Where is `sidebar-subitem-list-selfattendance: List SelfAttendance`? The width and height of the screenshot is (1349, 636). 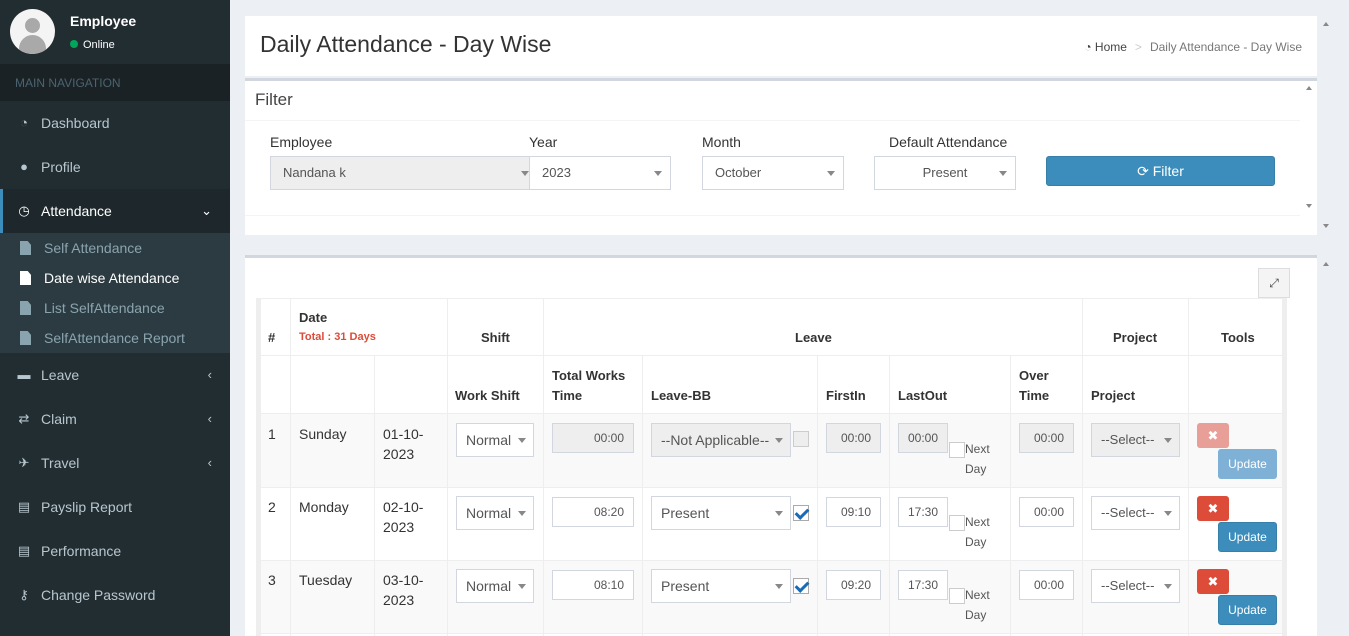
sidebar-subitem-list-selfattendance: List SelfAttendance is located at coordinates (115, 308).